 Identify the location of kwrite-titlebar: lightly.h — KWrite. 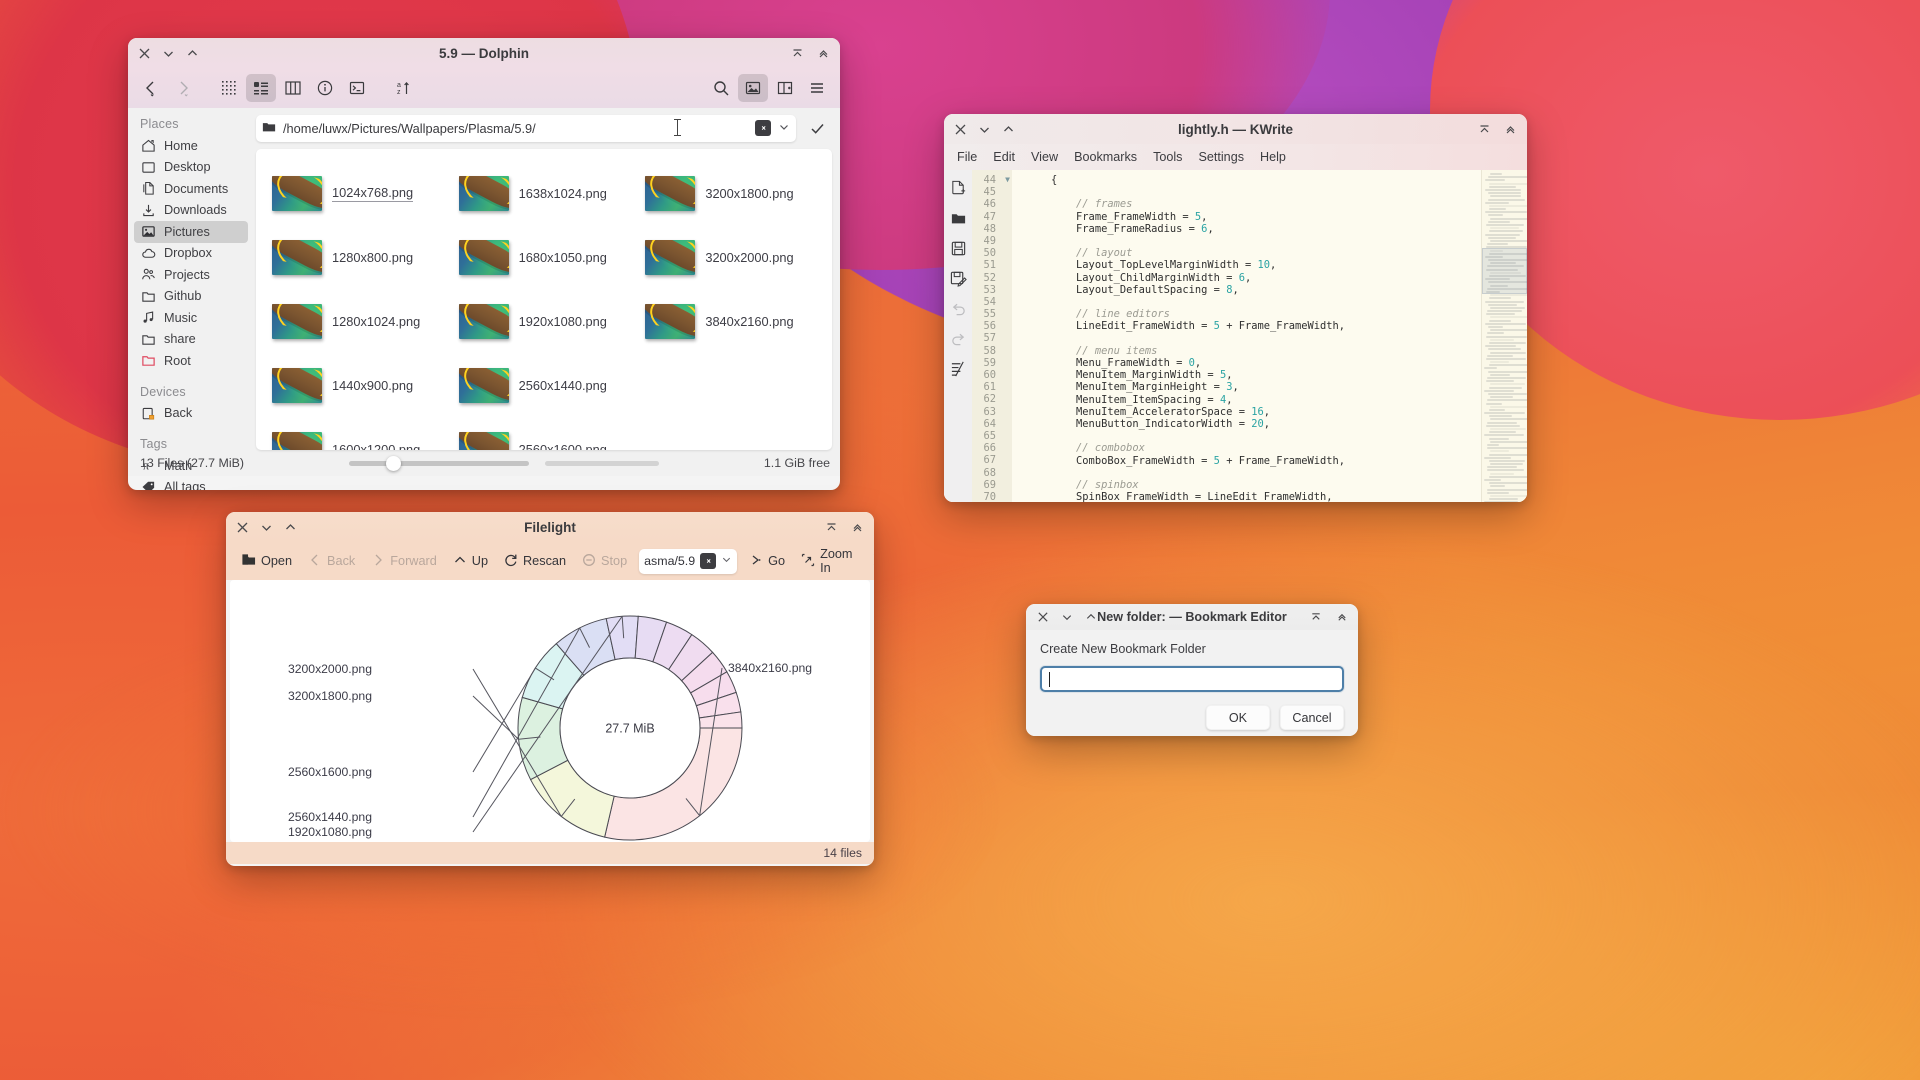
(1235, 129).